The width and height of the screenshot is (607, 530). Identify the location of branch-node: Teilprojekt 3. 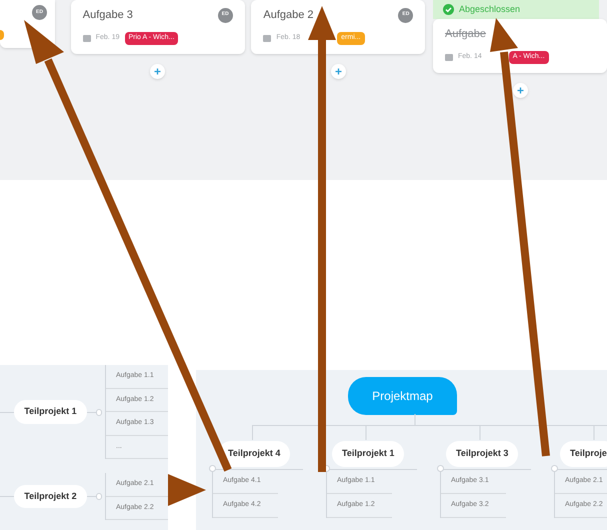
(482, 453).